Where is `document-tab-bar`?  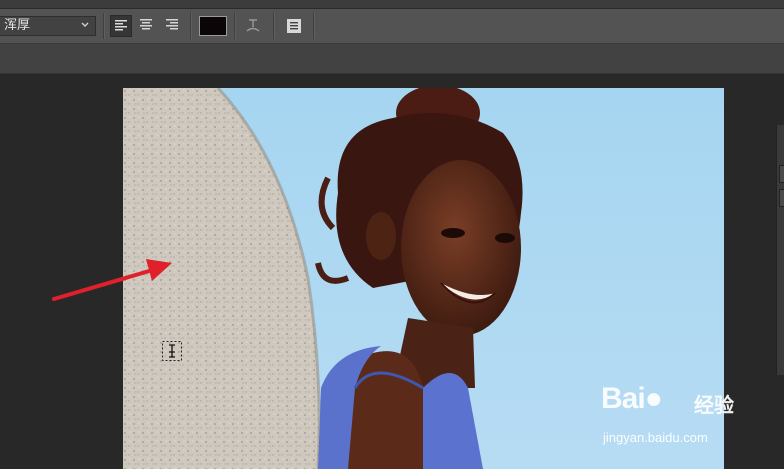 document-tab-bar is located at coordinates (392, 59).